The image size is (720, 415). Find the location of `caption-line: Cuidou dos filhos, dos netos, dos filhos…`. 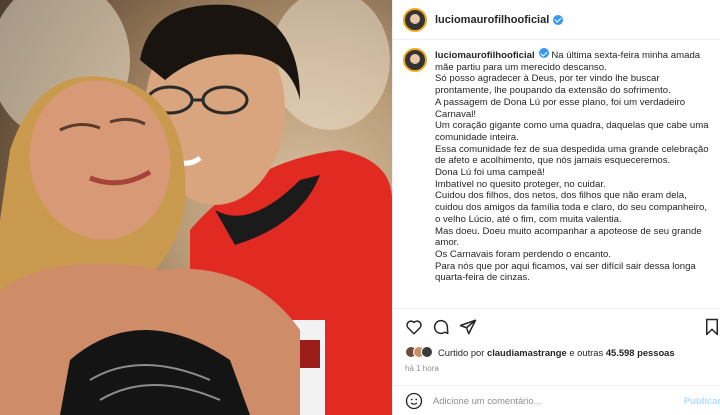

caption-line: Cuidou dos filhos, dos netos, dos filhos… is located at coordinates (561, 196).